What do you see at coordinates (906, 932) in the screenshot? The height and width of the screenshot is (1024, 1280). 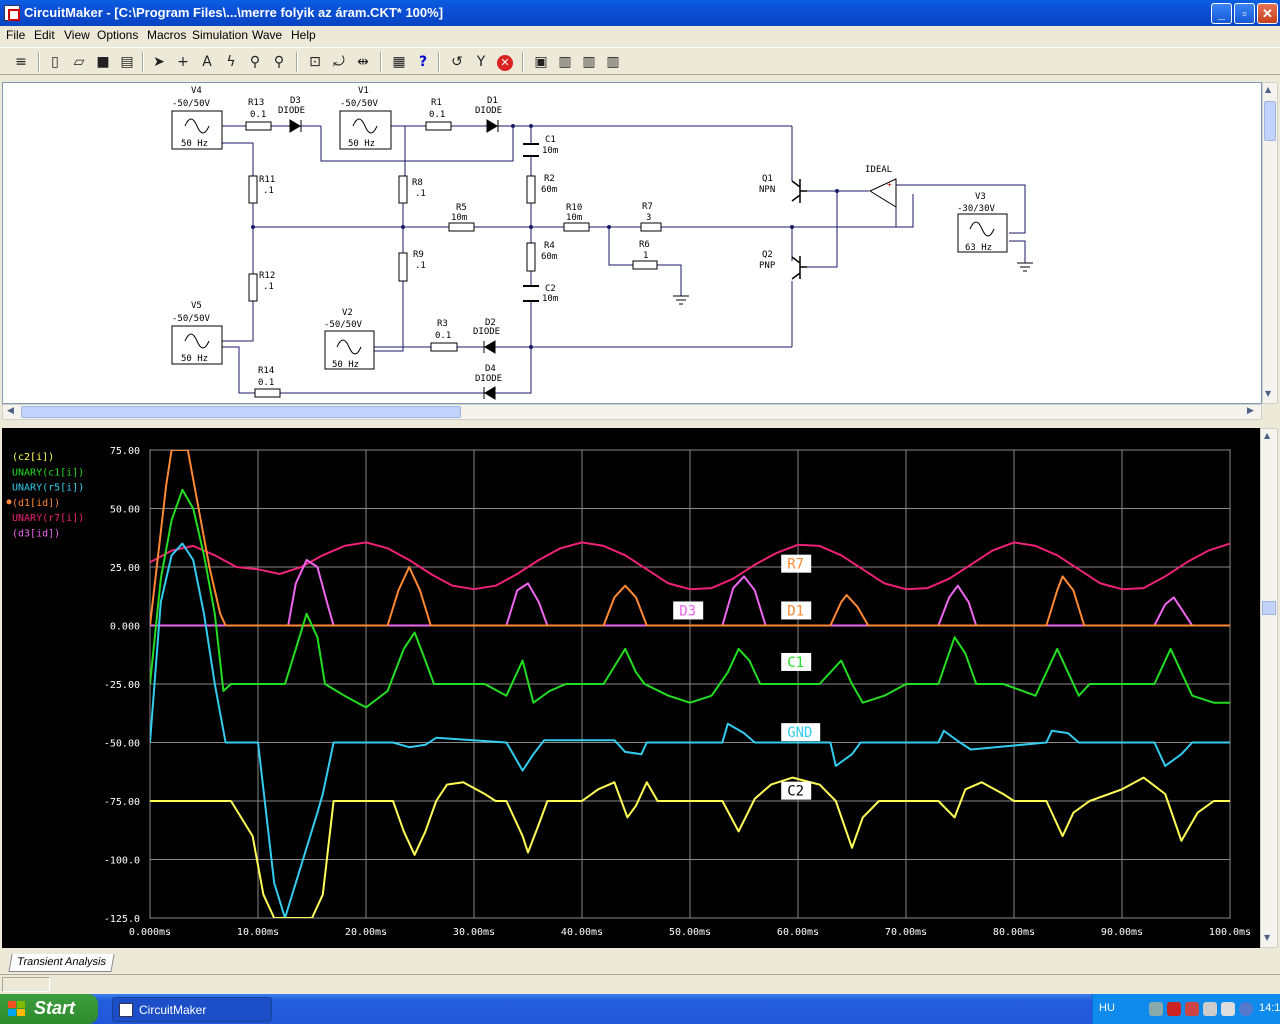 I see `x-tick-label: 70.00ms` at bounding box center [906, 932].